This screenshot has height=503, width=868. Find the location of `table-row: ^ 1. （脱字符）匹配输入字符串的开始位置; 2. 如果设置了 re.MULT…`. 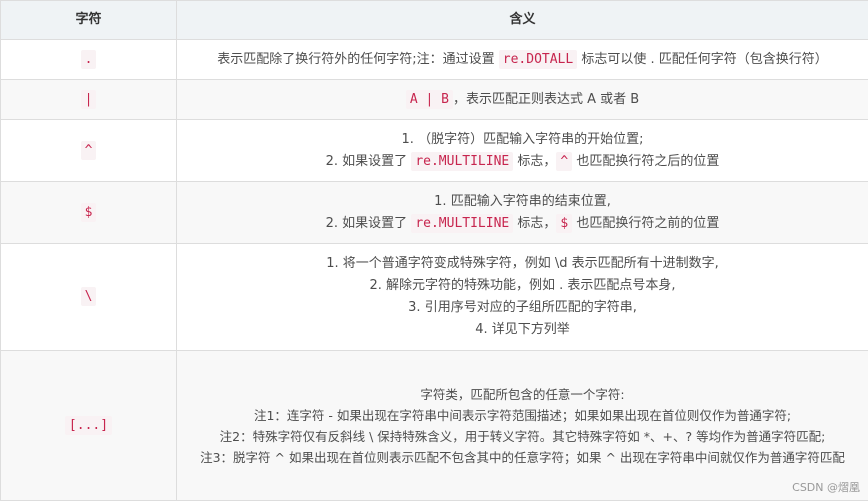

table-row: ^ 1. （脱字符）匹配输入字符串的开始位置; 2. 如果设置了 re.MULT… is located at coordinates (434, 150).